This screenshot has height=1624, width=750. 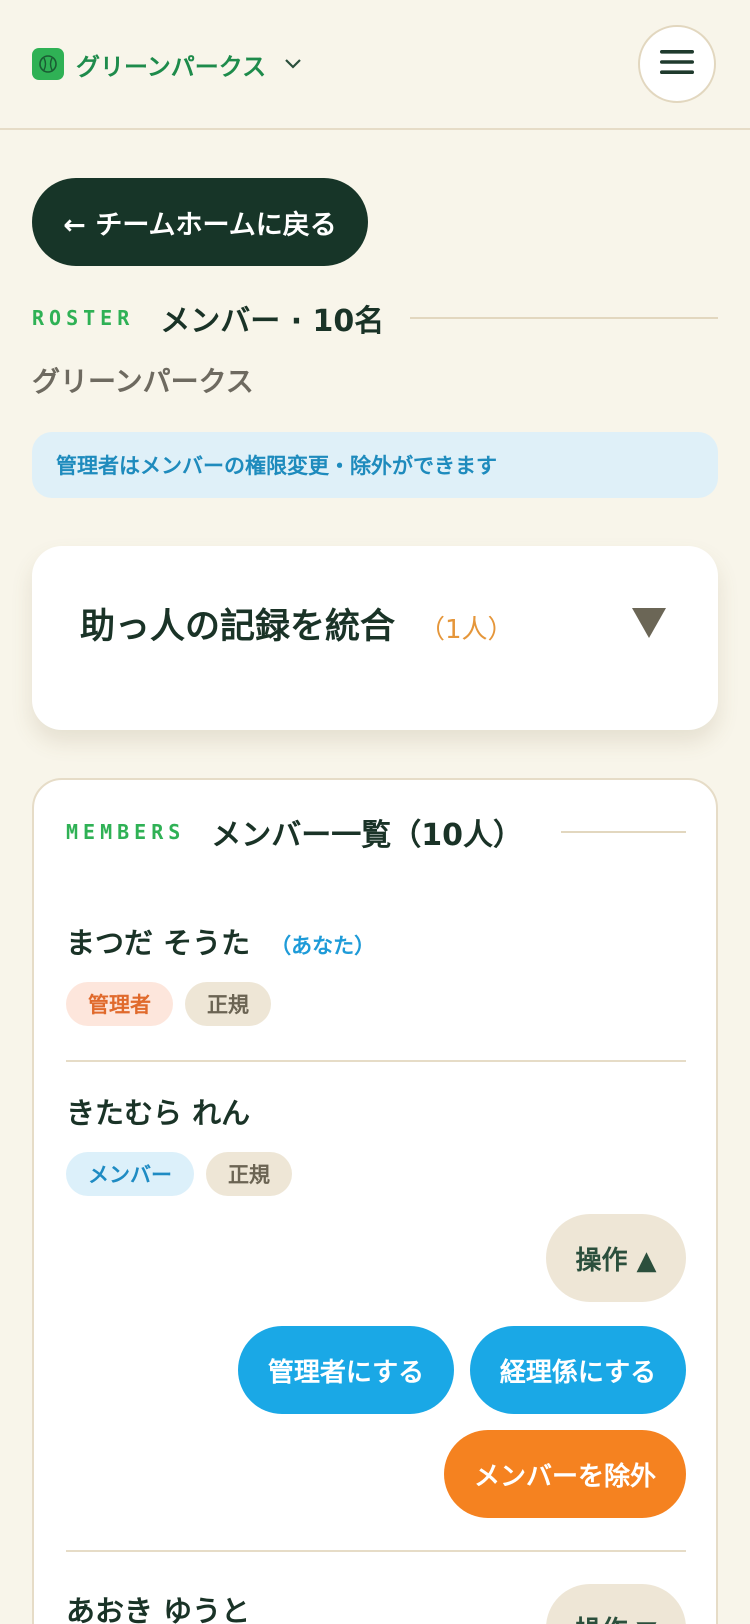 I want to click on merge-title: 助っ人の記録を統合, so click(x=238, y=627).